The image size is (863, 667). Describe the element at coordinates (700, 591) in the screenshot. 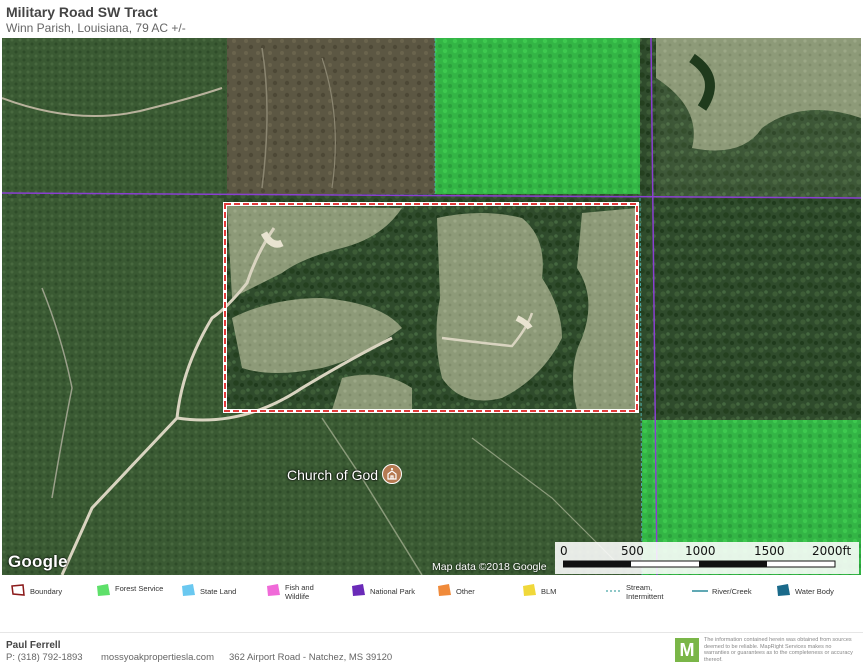

I see `line-icon` at that location.